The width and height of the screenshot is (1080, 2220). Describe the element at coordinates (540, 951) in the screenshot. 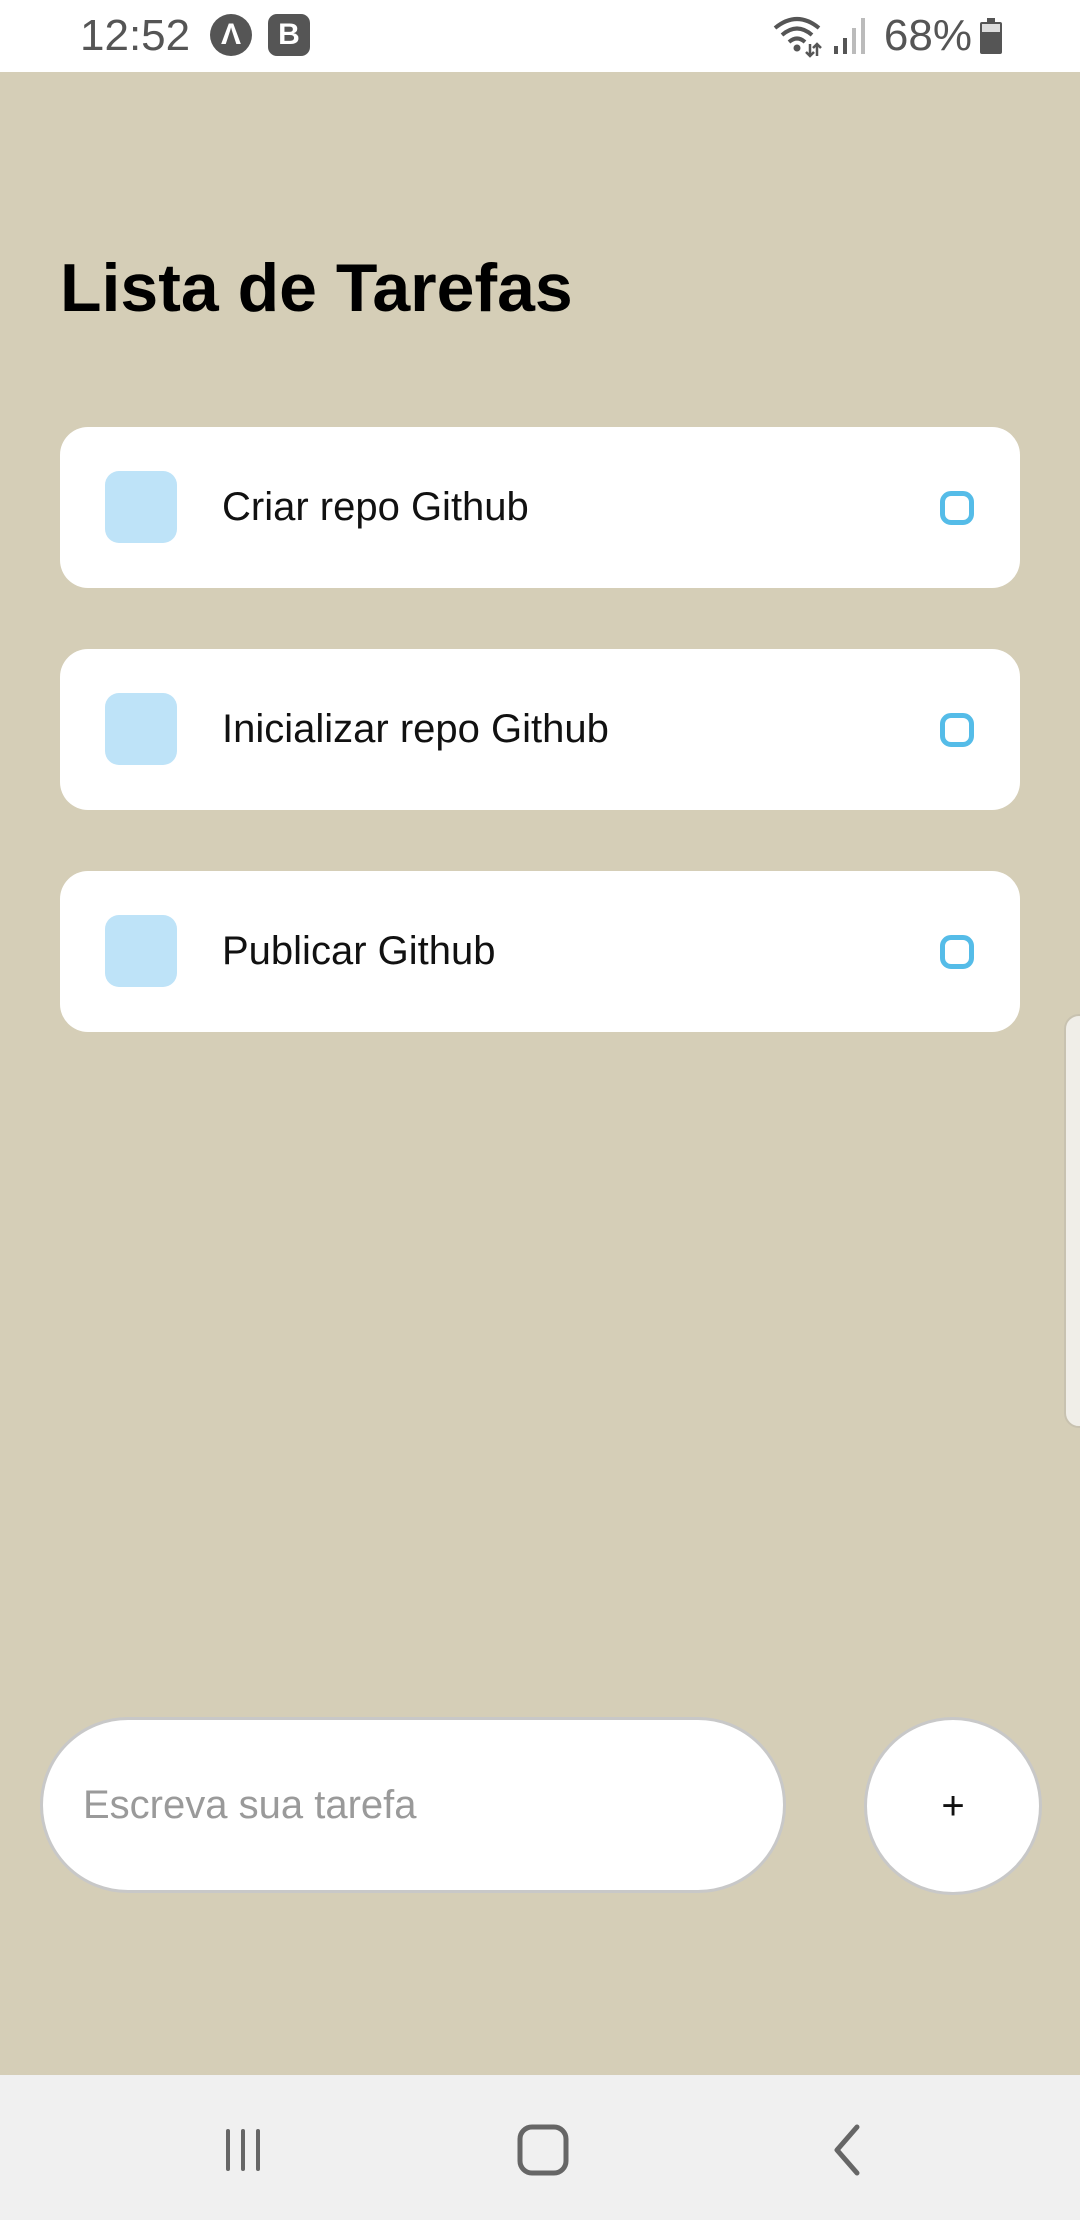

I see `task-item: Publicar Github` at that location.